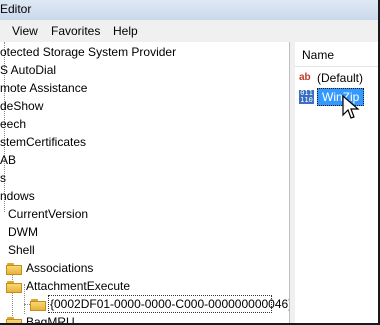 The height and width of the screenshot is (325, 380). Describe the element at coordinates (169, 304) in the screenshot. I see `tree-item-selected-key: {0002DF01-0000-0000-C000-000000000046}` at that location.